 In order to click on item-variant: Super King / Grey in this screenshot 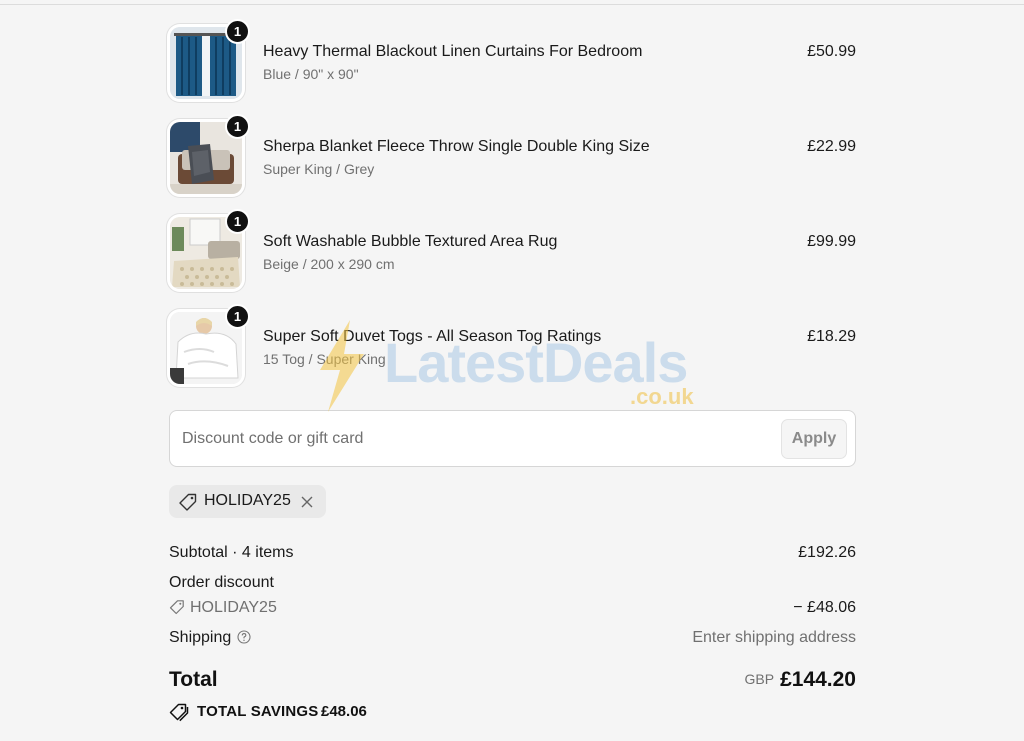, I will do `click(319, 169)`.